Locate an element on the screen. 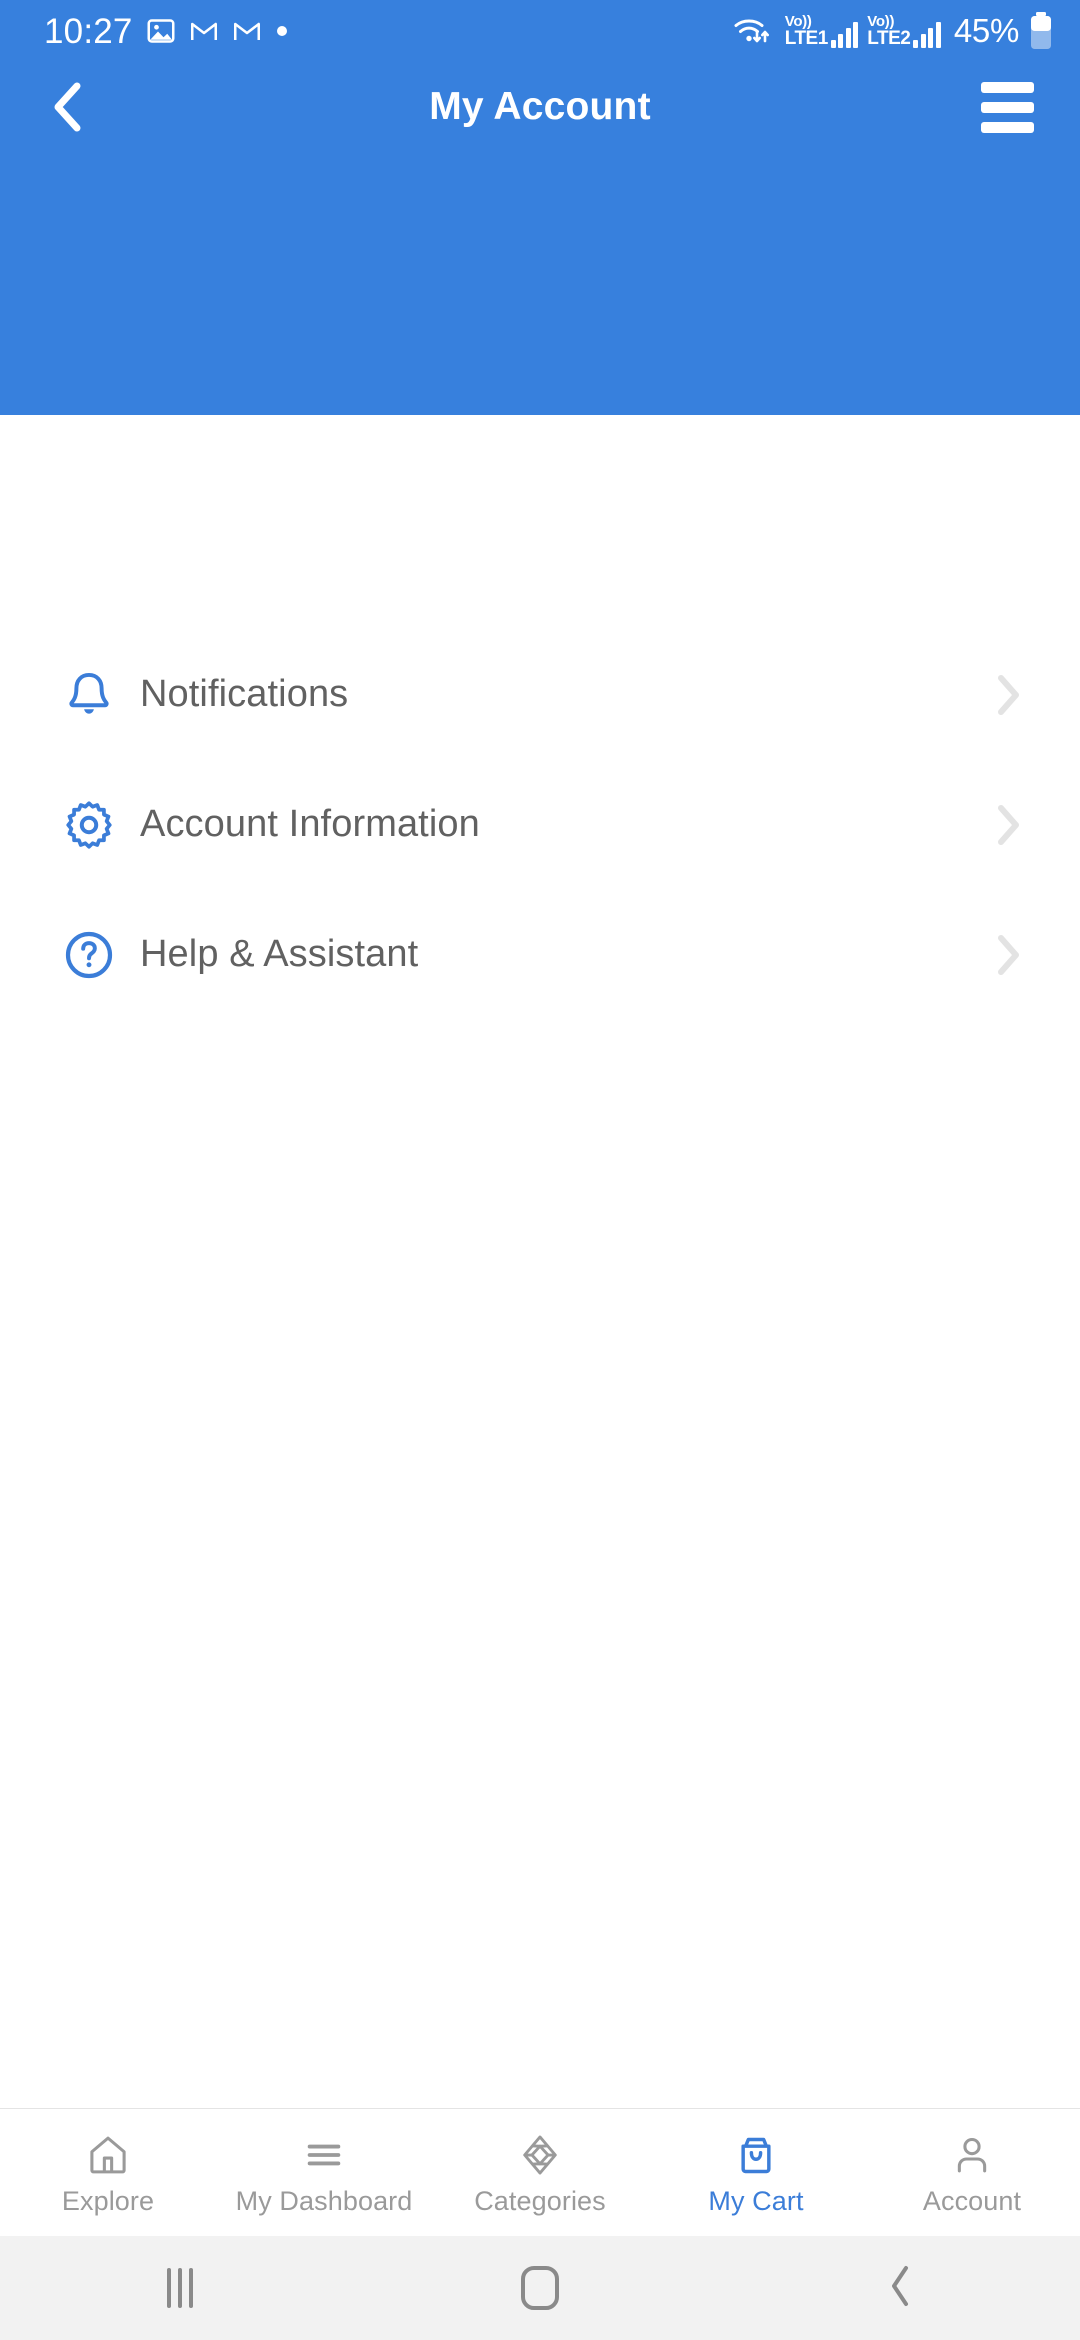  menu-item-label: Notifications is located at coordinates (244, 694).